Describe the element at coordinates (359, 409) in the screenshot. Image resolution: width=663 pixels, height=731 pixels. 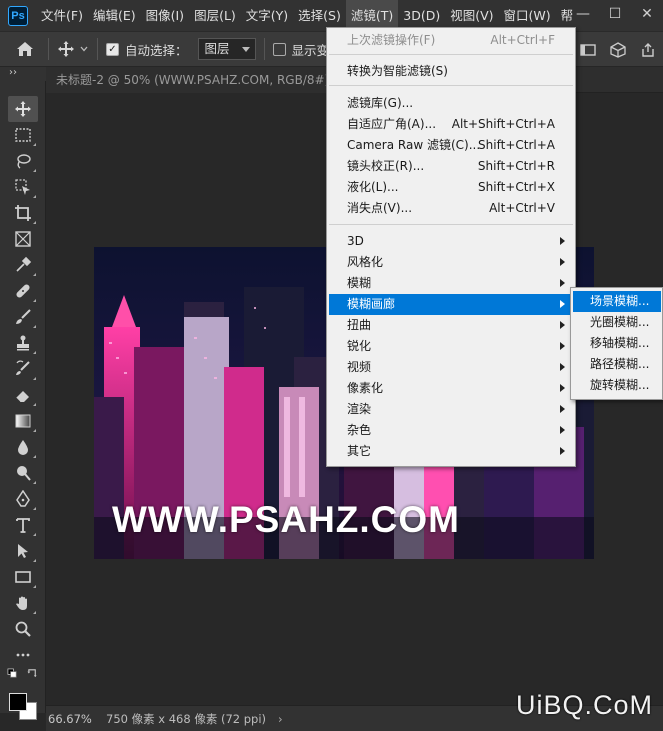
I see `filter-menu-item-label: 渲染` at that location.